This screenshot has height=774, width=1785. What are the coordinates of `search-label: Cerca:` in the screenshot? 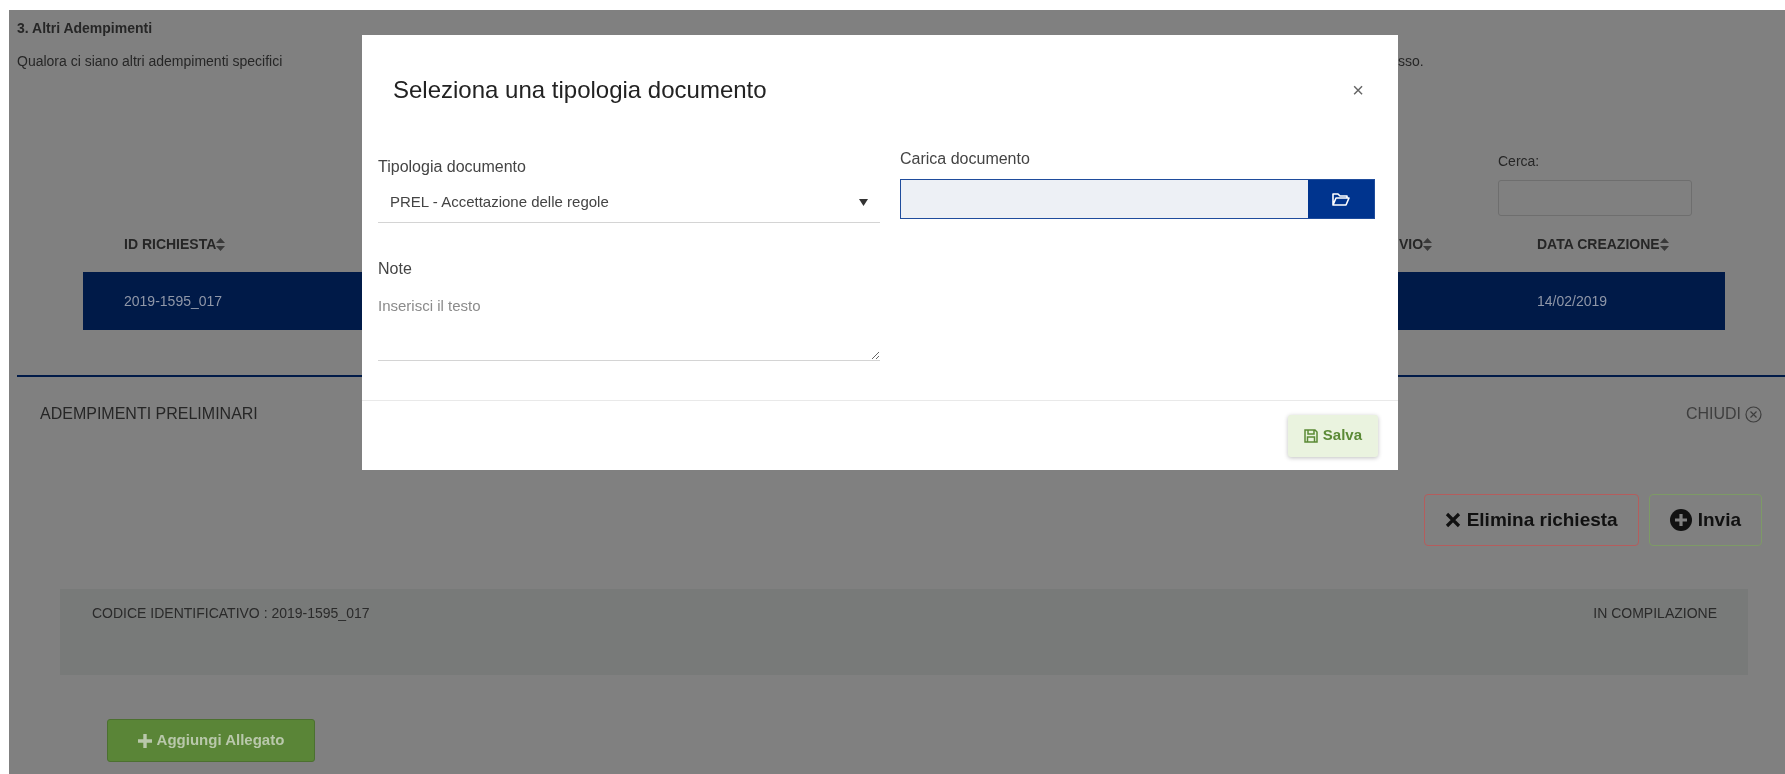 It's located at (1519, 161).